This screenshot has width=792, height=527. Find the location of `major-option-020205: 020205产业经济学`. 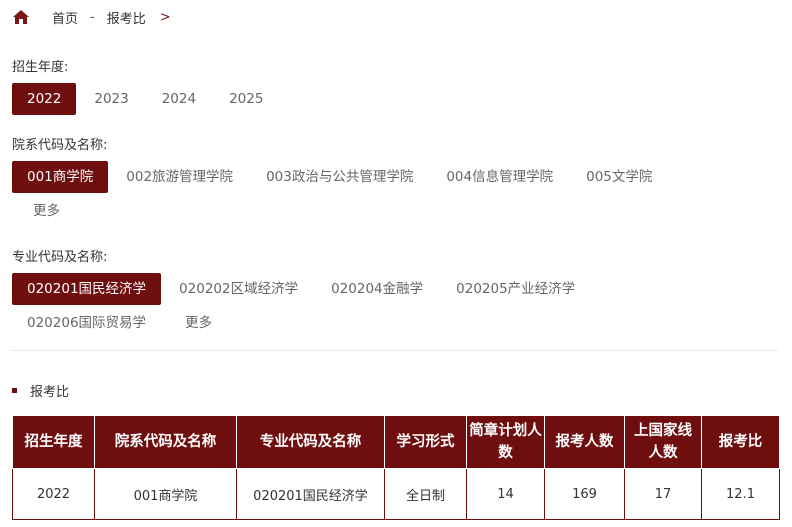

major-option-020205: 020205产业经济学 is located at coordinates (515, 289).